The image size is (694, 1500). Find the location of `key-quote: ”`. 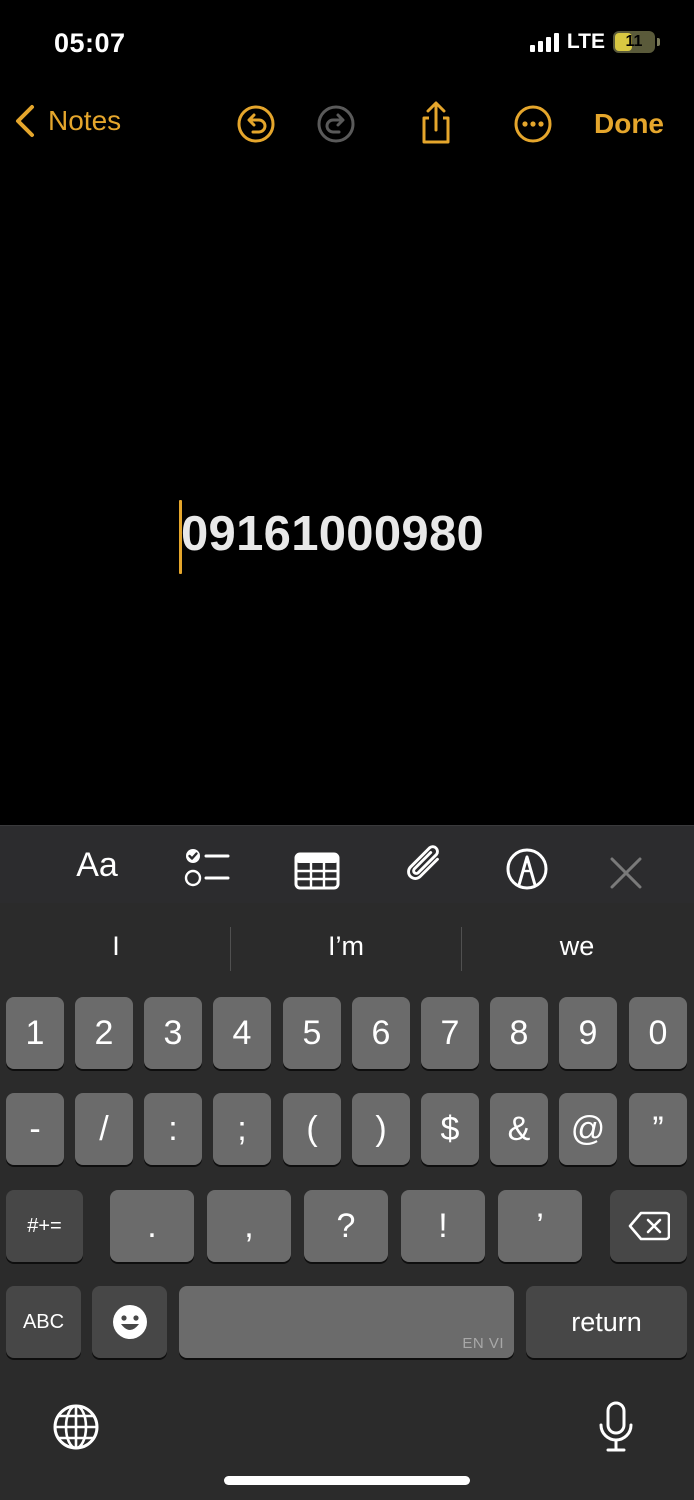

key-quote: ” is located at coordinates (658, 1129).